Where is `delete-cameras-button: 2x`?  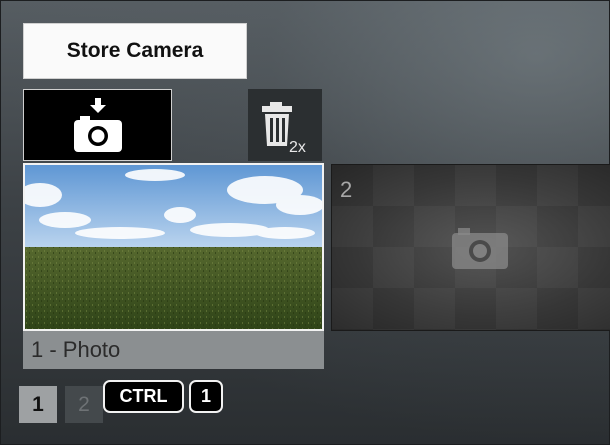
delete-cameras-button: 2x is located at coordinates (285, 125).